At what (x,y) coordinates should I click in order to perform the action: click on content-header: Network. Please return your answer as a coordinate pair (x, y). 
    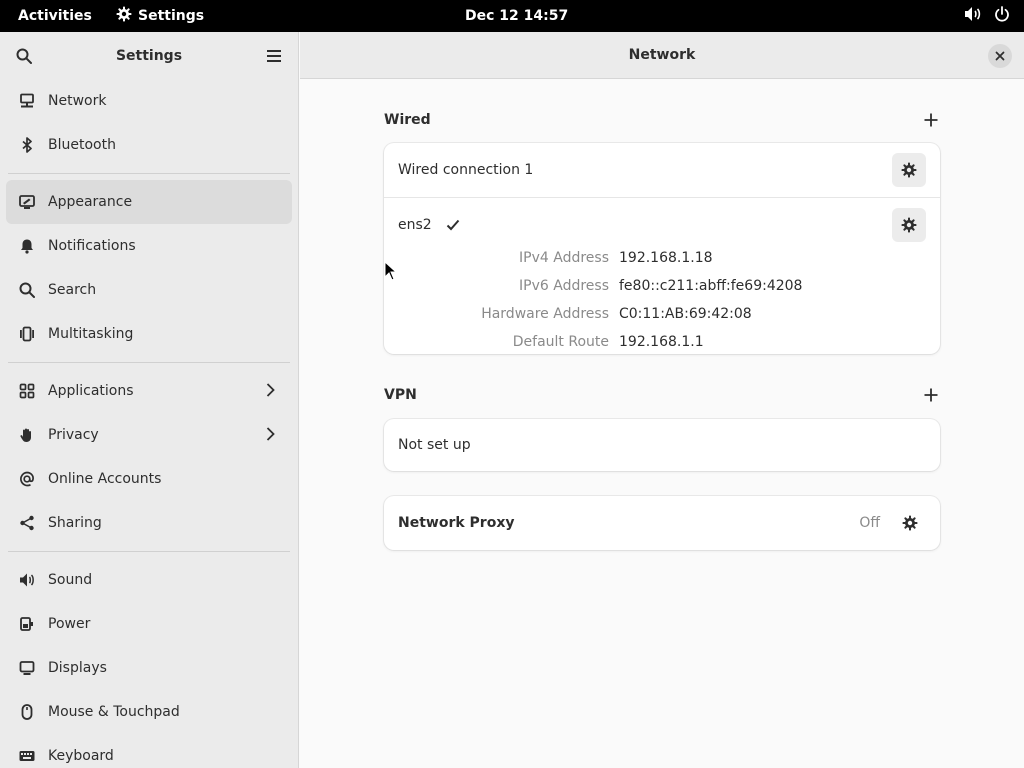
    Looking at the image, I should click on (662, 55).